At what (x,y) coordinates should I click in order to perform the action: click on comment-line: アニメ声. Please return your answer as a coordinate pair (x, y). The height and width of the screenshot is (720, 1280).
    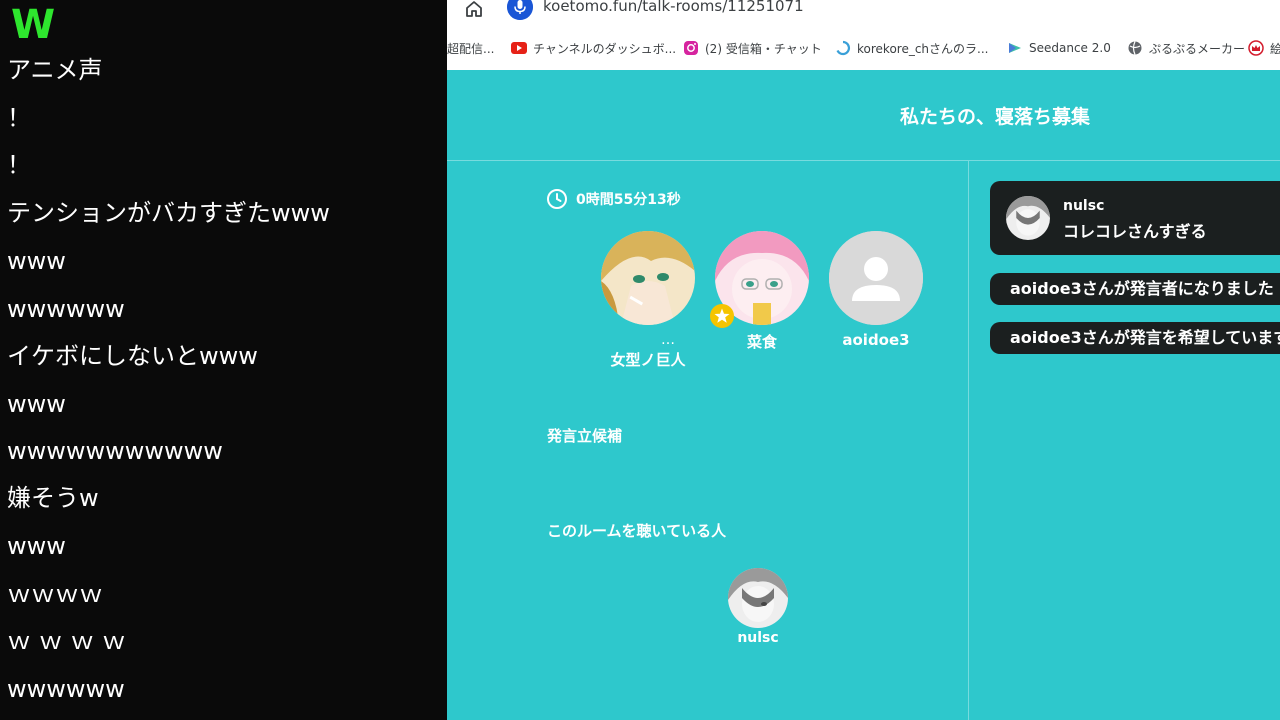
    Looking at the image, I should click on (55, 70).